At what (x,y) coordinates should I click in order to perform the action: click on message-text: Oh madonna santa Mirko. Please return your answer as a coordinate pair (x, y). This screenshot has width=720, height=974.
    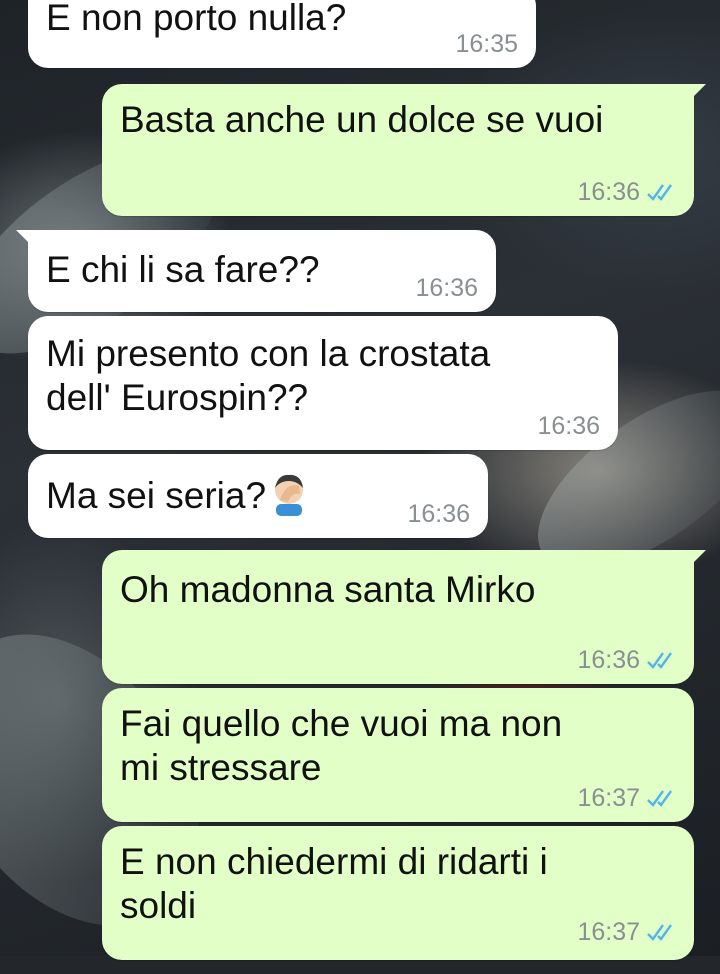
    Looking at the image, I should click on (328, 589).